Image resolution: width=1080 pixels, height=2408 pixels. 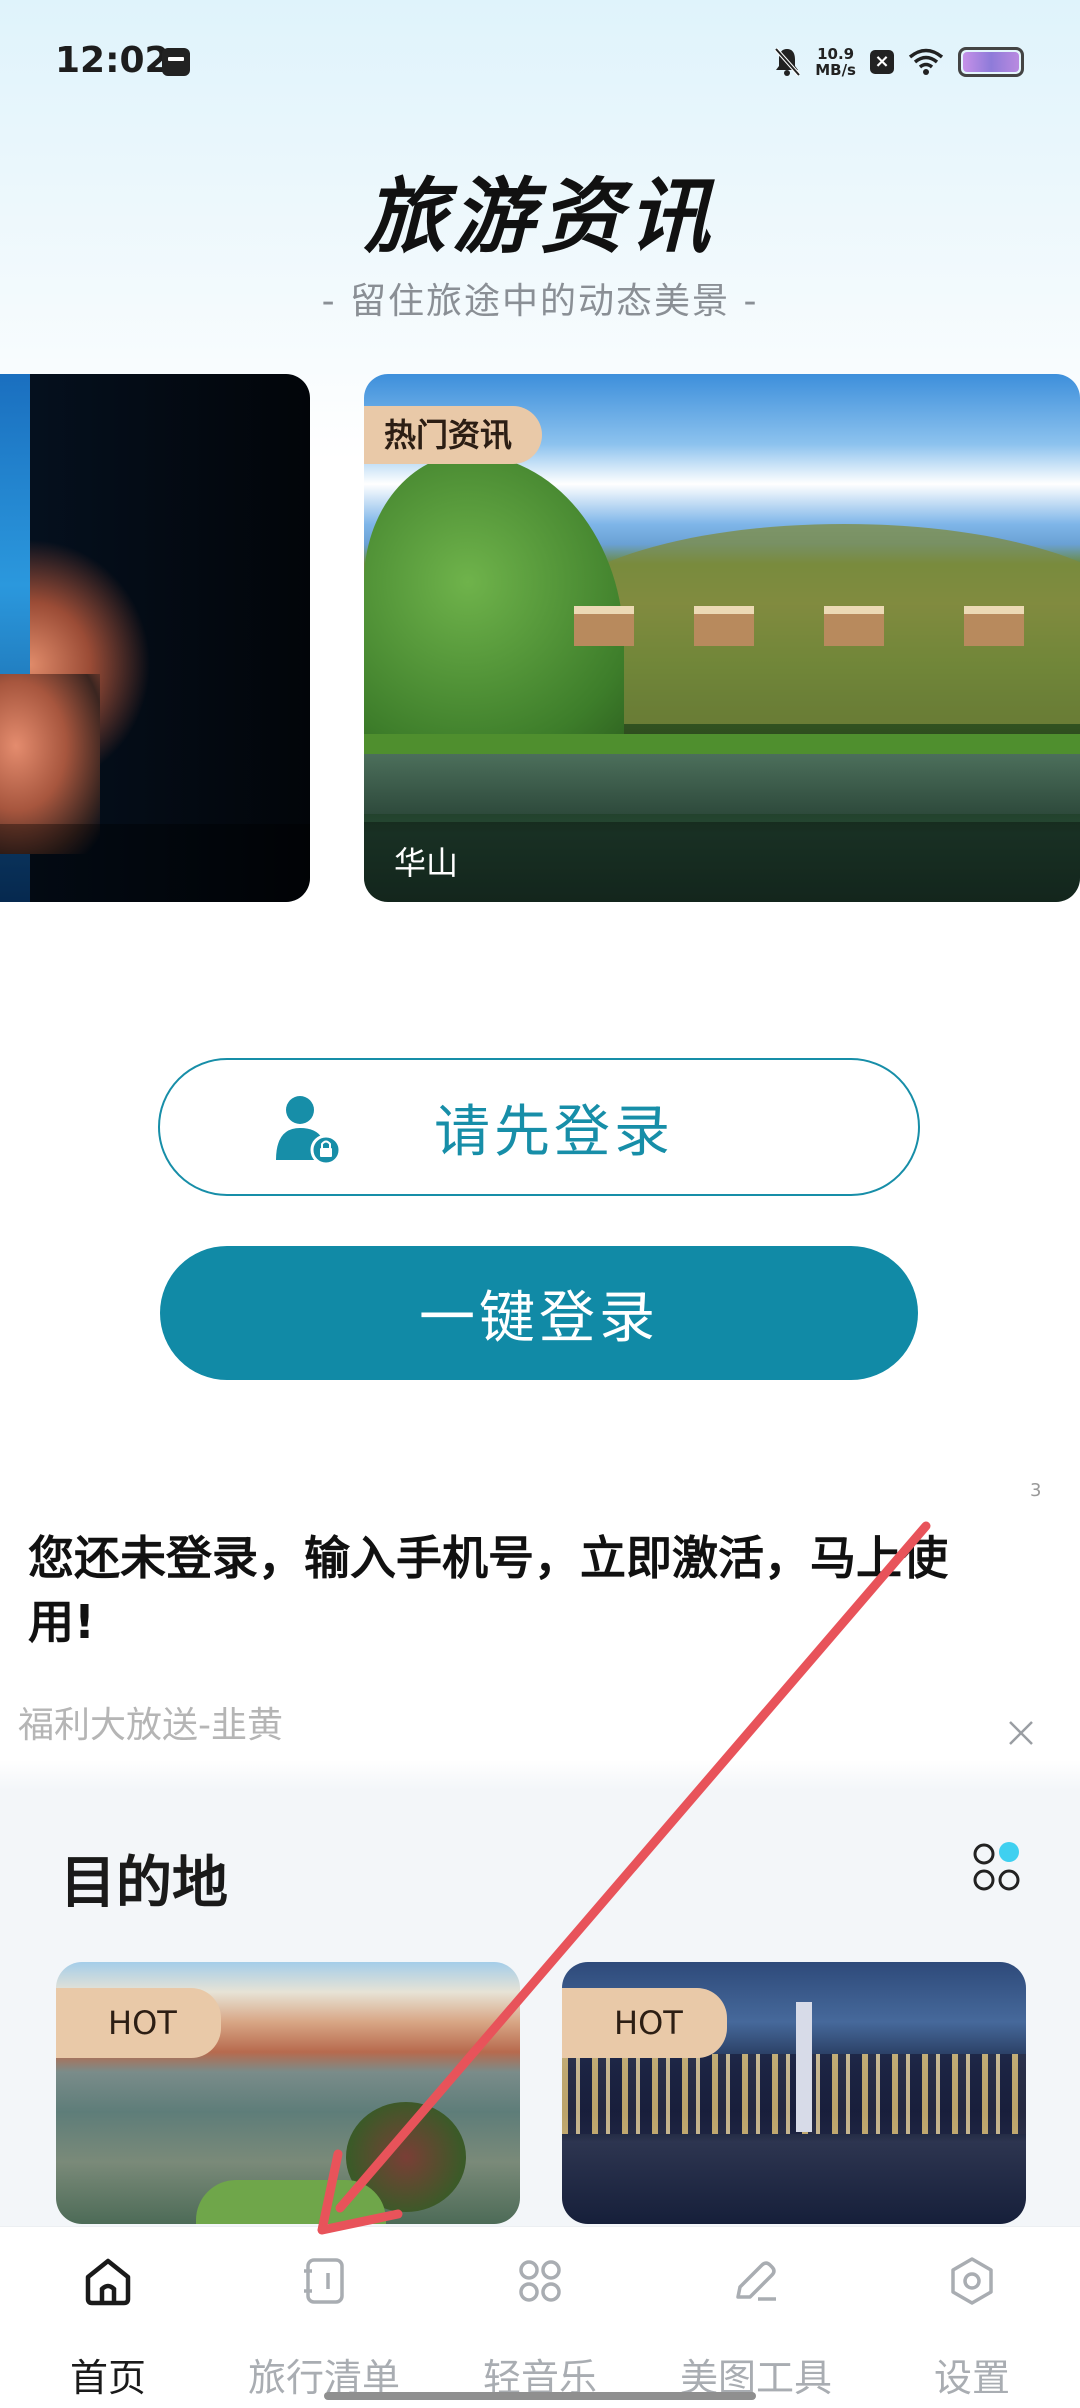 I want to click on app-icon, so click(x=176, y=62).